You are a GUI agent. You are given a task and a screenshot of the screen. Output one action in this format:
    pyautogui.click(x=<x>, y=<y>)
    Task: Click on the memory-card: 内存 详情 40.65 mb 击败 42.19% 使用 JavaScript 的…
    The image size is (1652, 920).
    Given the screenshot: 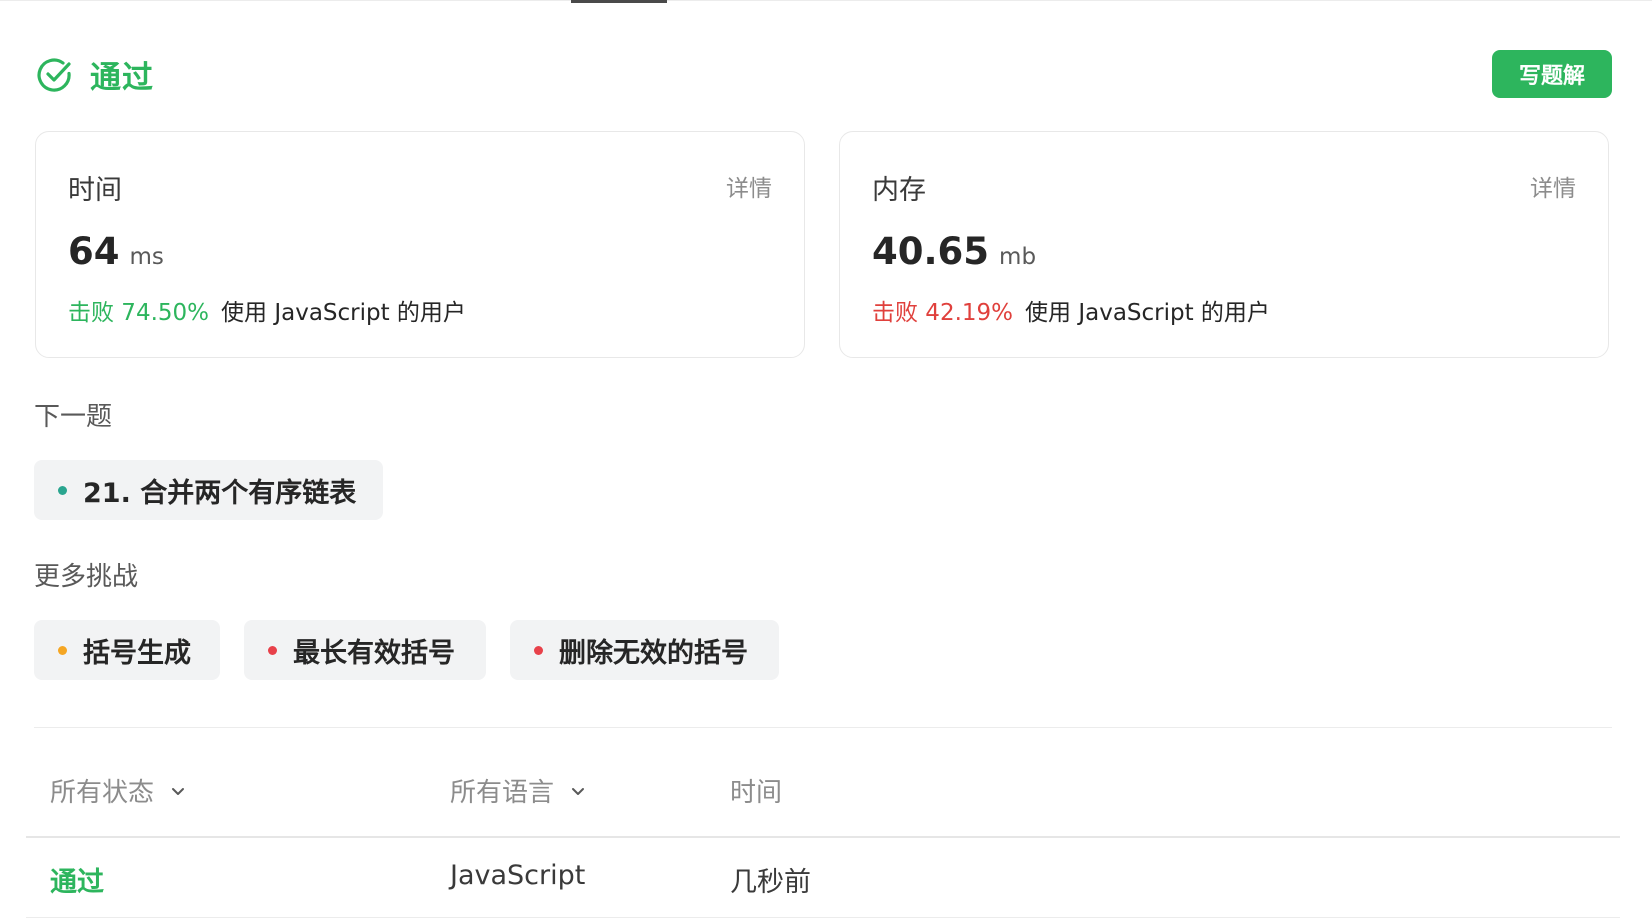 What is the action you would take?
    pyautogui.click(x=1224, y=244)
    